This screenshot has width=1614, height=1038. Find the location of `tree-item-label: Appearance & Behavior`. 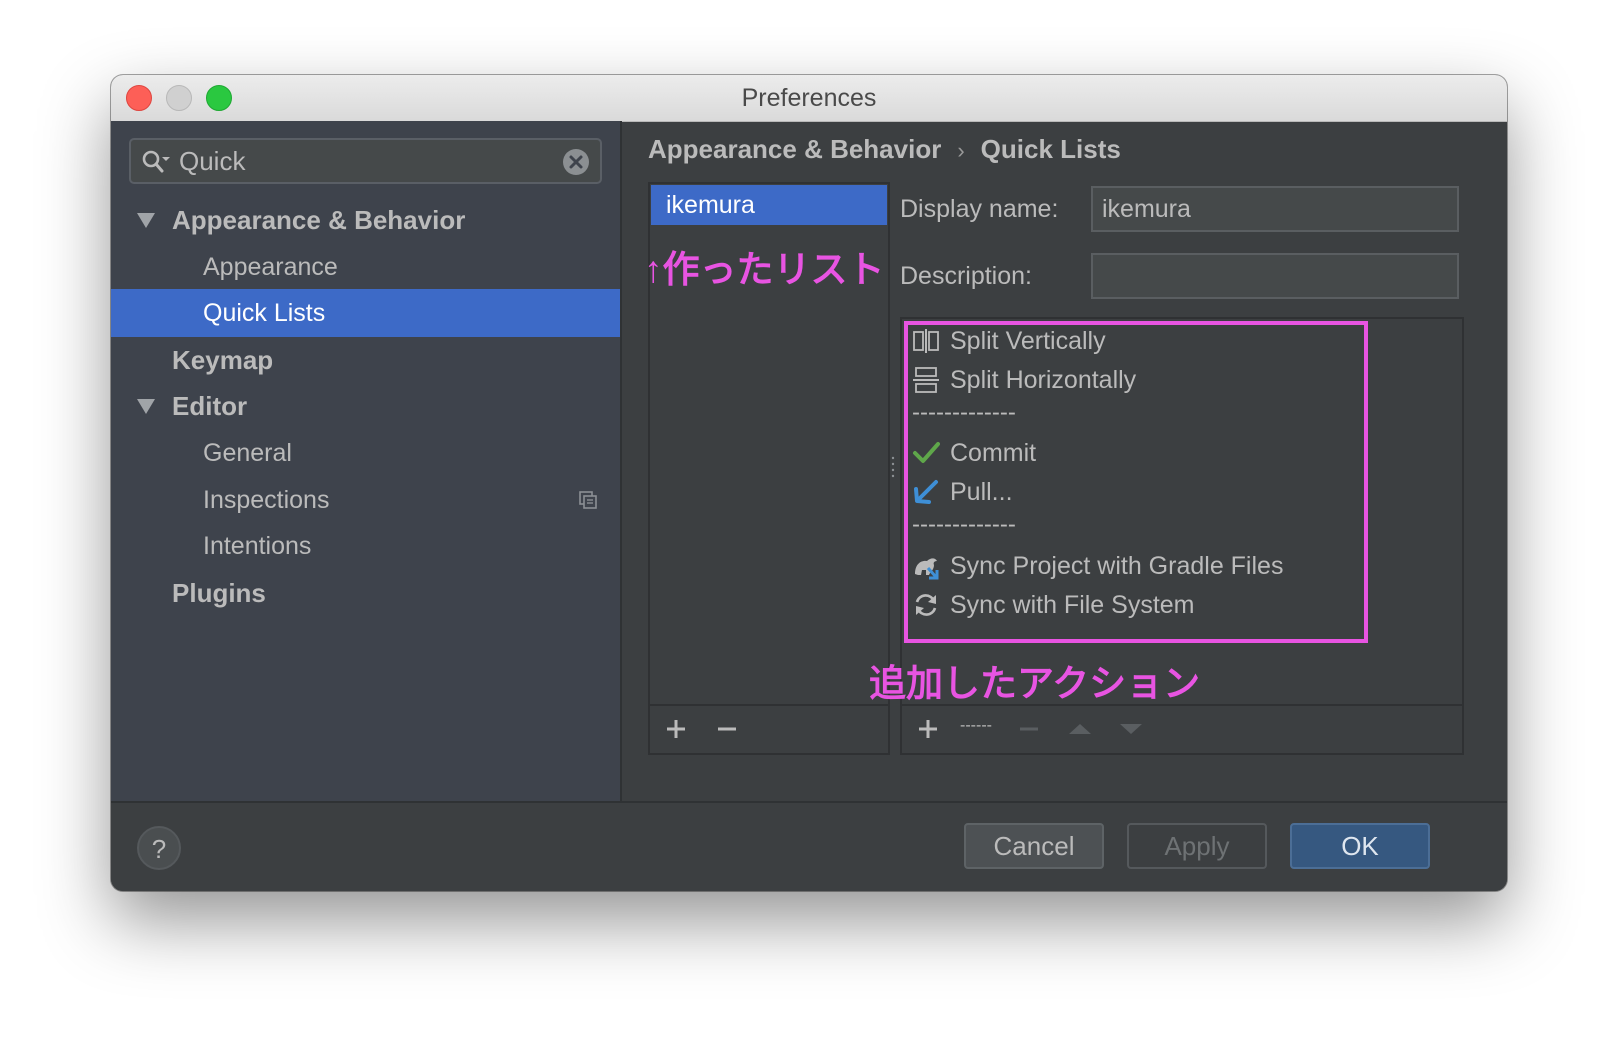

tree-item-label: Appearance & Behavior is located at coordinates (319, 220).